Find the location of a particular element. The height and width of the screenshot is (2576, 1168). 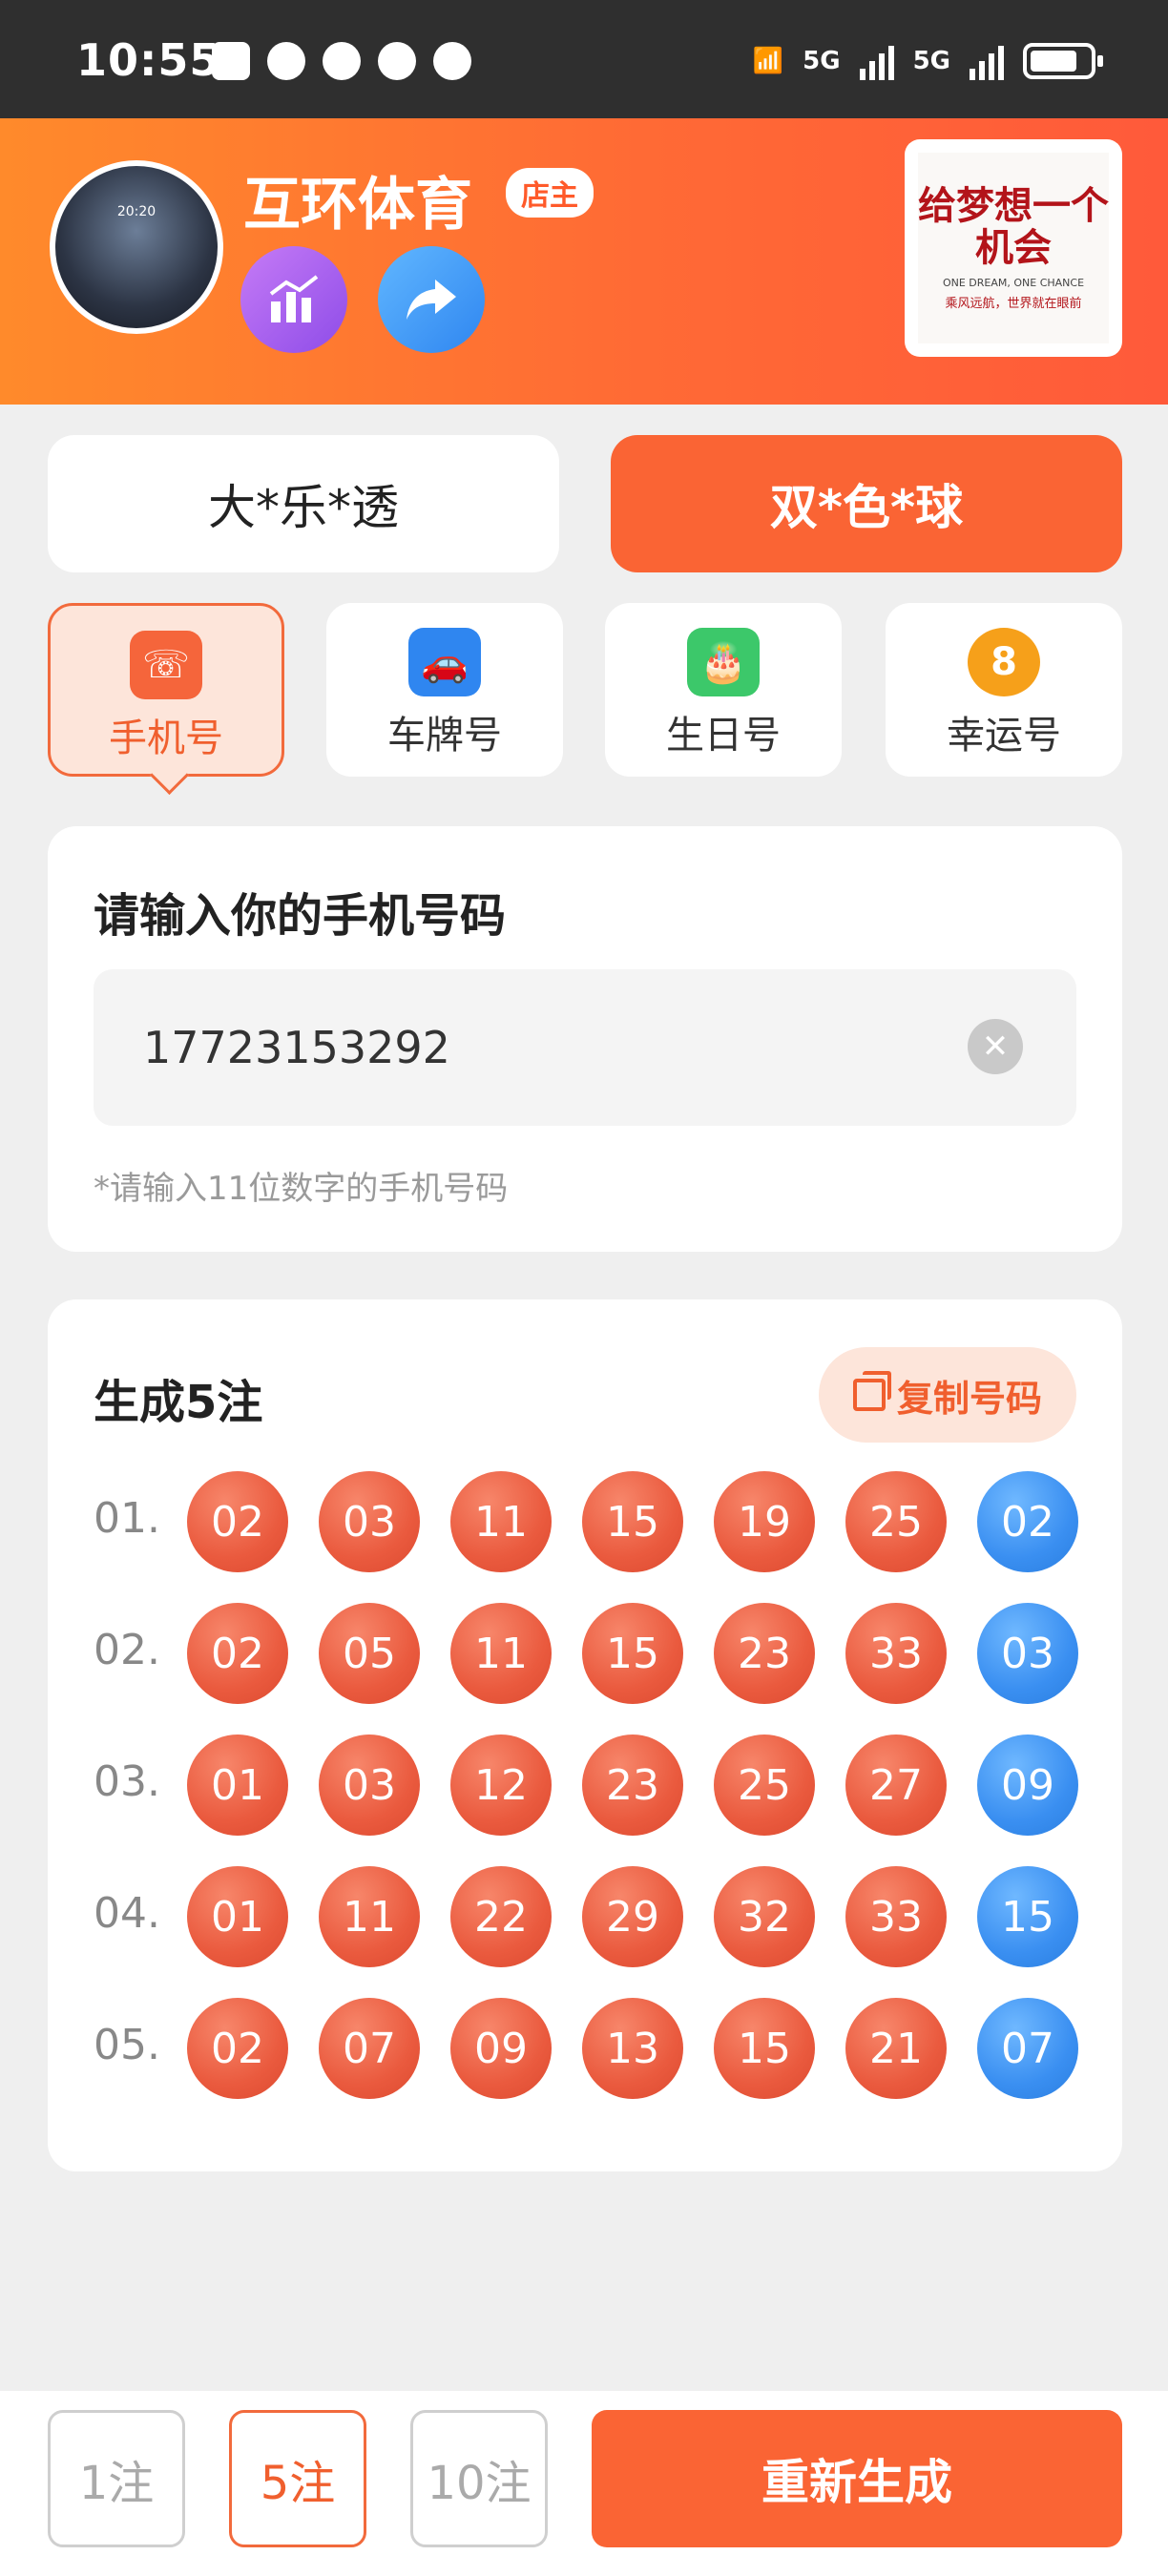

mode-tab-label: 手机号 is located at coordinates (166, 738).